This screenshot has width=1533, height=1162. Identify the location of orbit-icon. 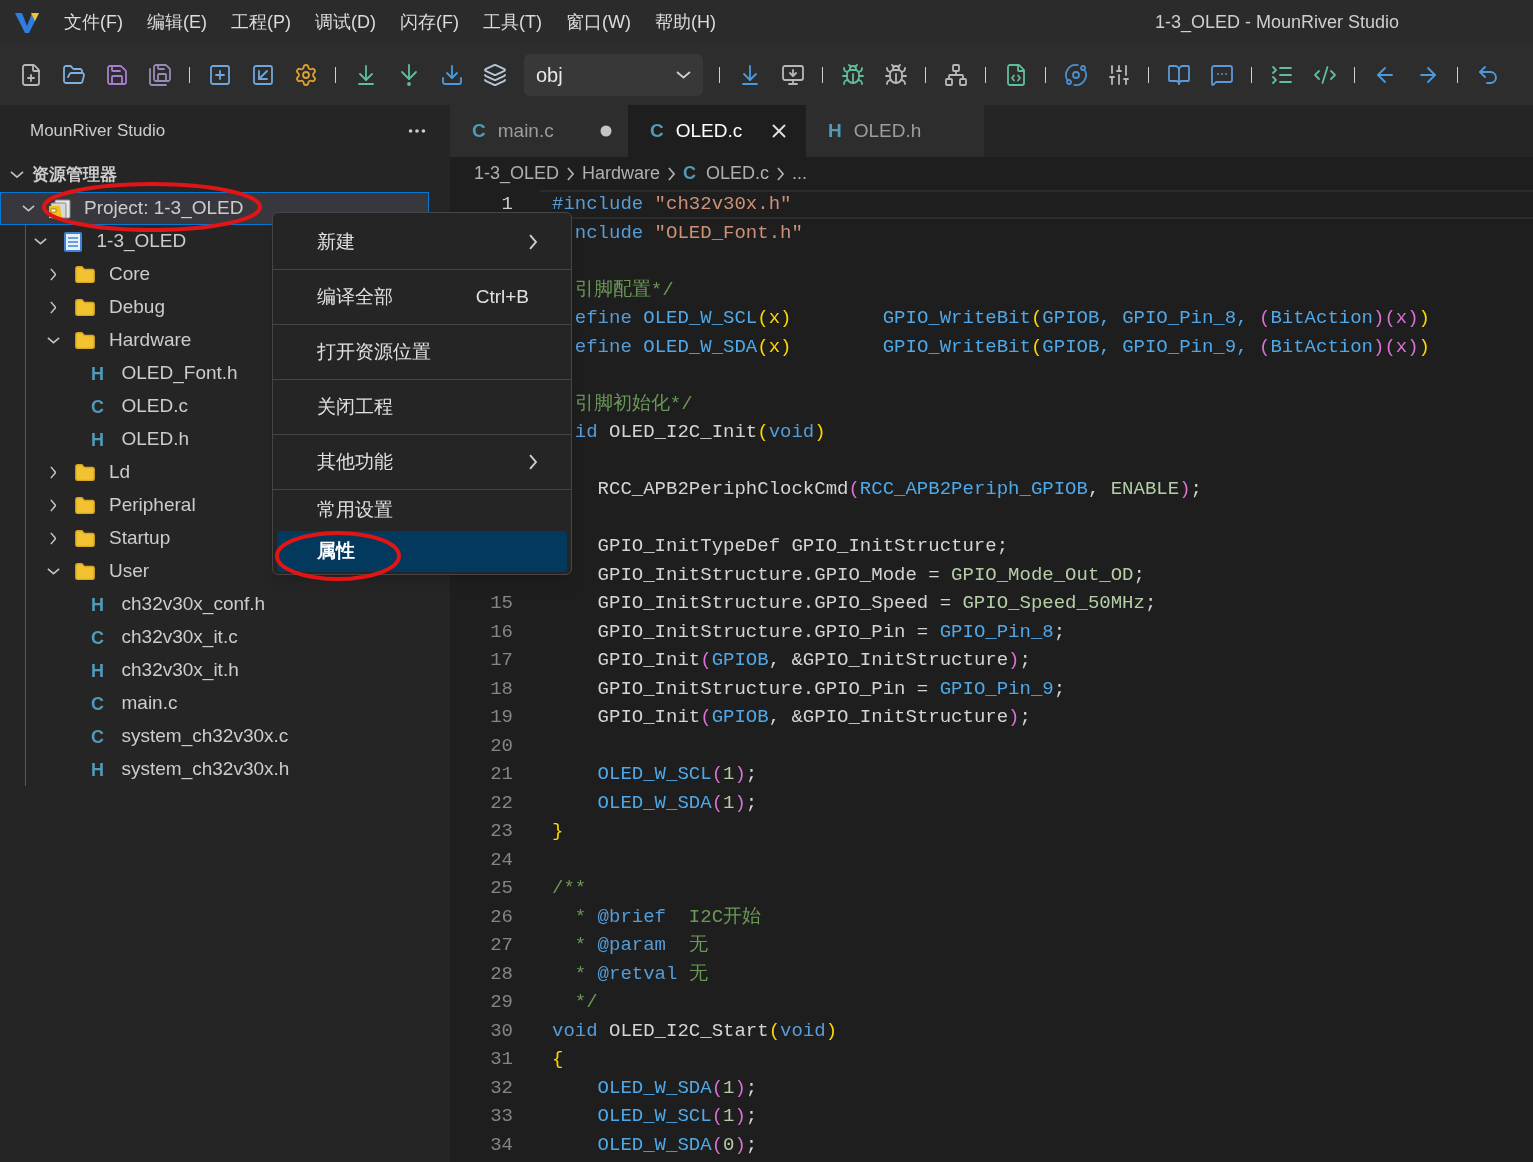
(1075, 75).